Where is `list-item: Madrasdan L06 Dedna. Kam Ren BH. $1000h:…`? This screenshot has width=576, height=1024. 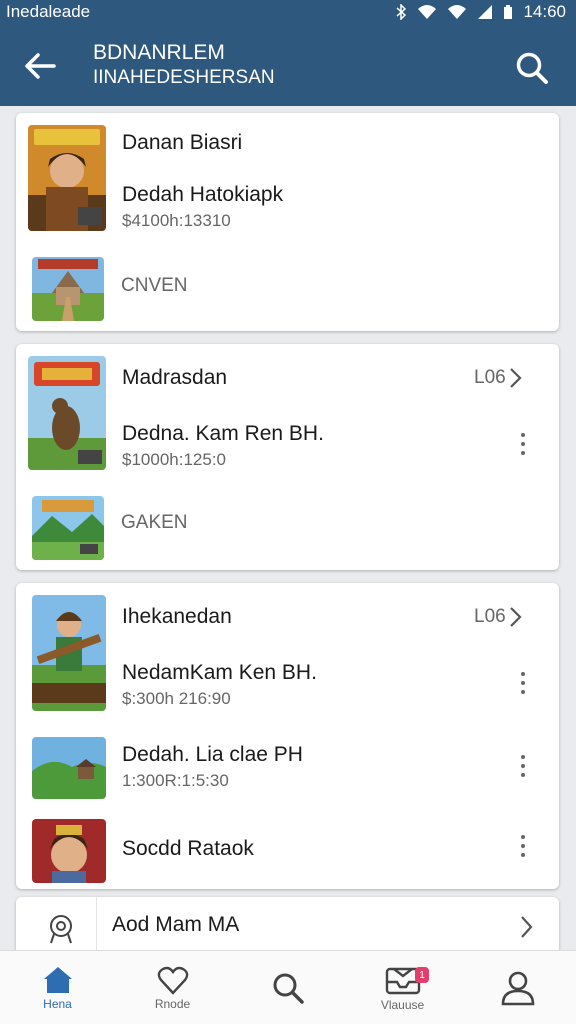 list-item: Madrasdan L06 Dedna. Kam Ren BH. $1000h:… is located at coordinates (287, 410).